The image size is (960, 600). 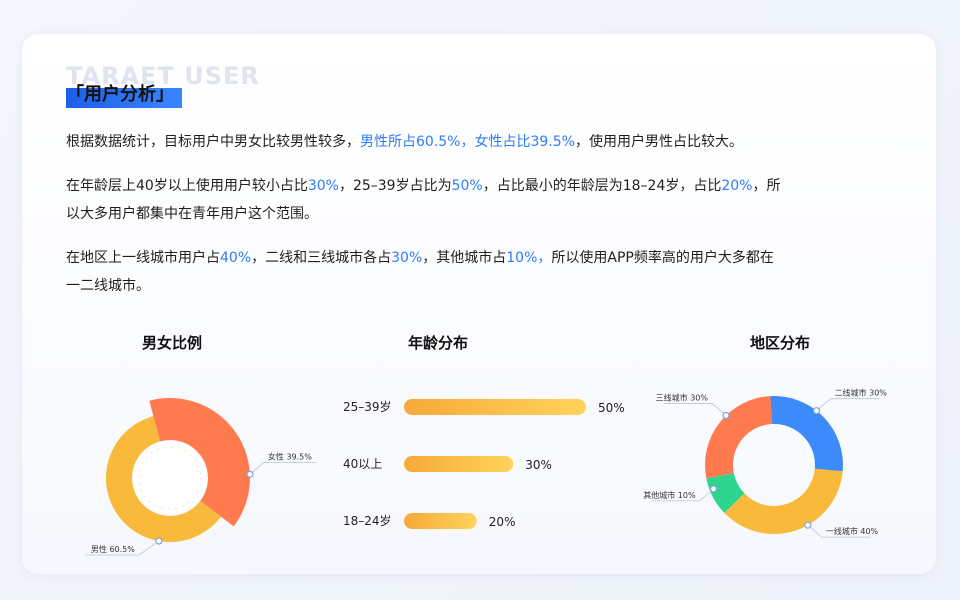 I want to click on region-slice-label-2: 其他城市 10%, so click(x=669, y=495).